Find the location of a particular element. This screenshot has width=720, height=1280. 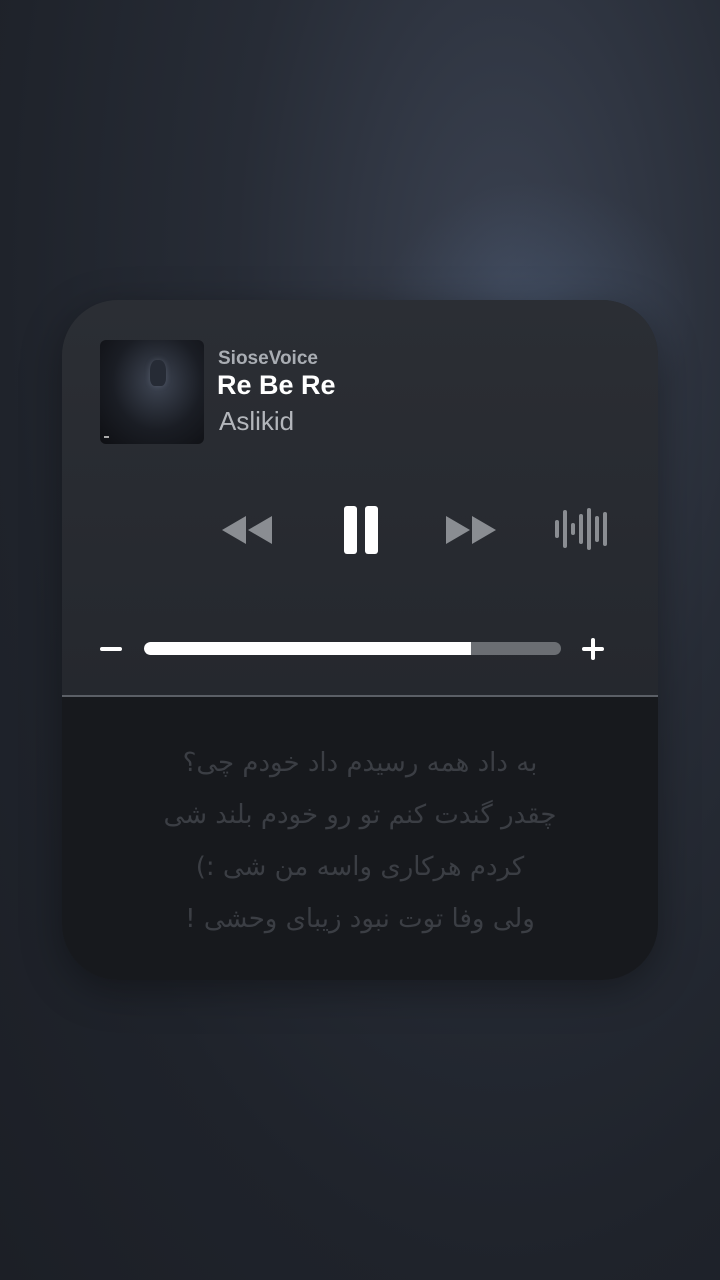

album-art-figure is located at coordinates (158, 373).